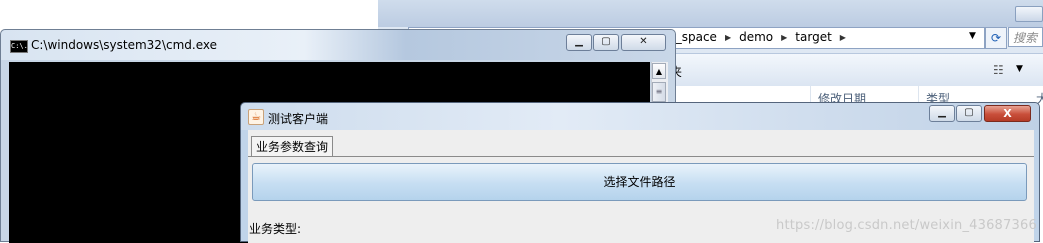 The width and height of the screenshot is (1043, 243). I want to click on close-icon: ✕, so click(643, 41).